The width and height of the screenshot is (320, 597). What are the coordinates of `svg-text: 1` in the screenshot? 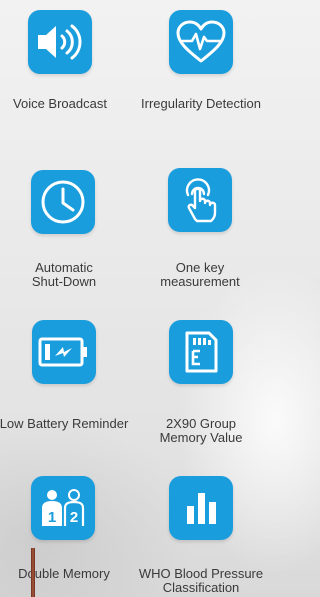 It's located at (52, 517).